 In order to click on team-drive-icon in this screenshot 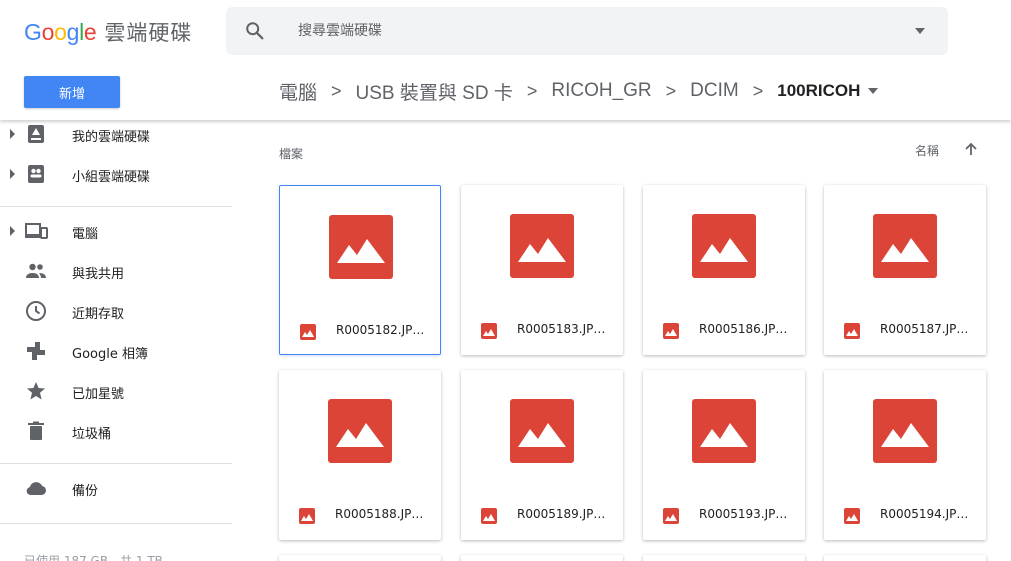, I will do `click(36, 174)`.